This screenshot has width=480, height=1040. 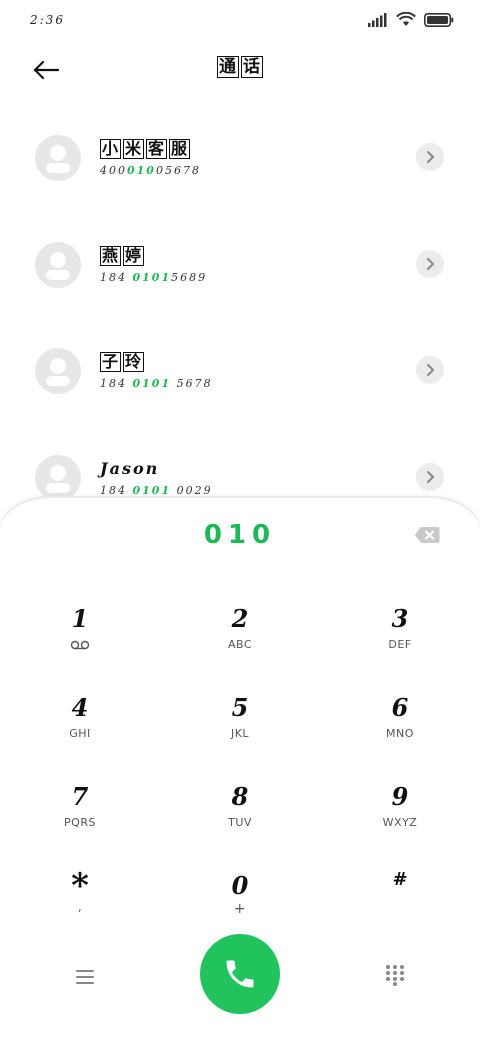 I want to click on key-4: 4 GHI, so click(x=80, y=731).